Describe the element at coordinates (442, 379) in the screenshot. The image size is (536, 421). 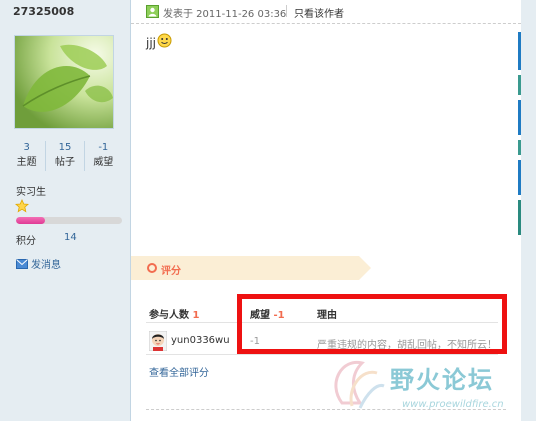
I see `watermark-text: 野火论坛` at that location.